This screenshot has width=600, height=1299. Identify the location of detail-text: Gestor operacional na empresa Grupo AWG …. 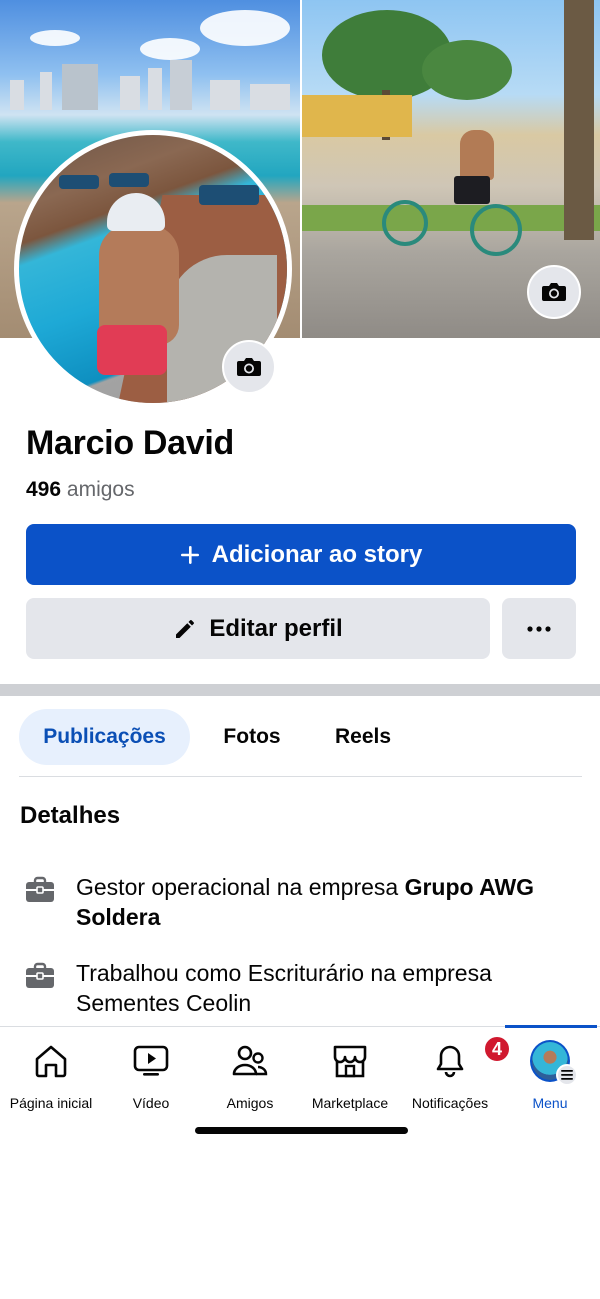
(320, 902).